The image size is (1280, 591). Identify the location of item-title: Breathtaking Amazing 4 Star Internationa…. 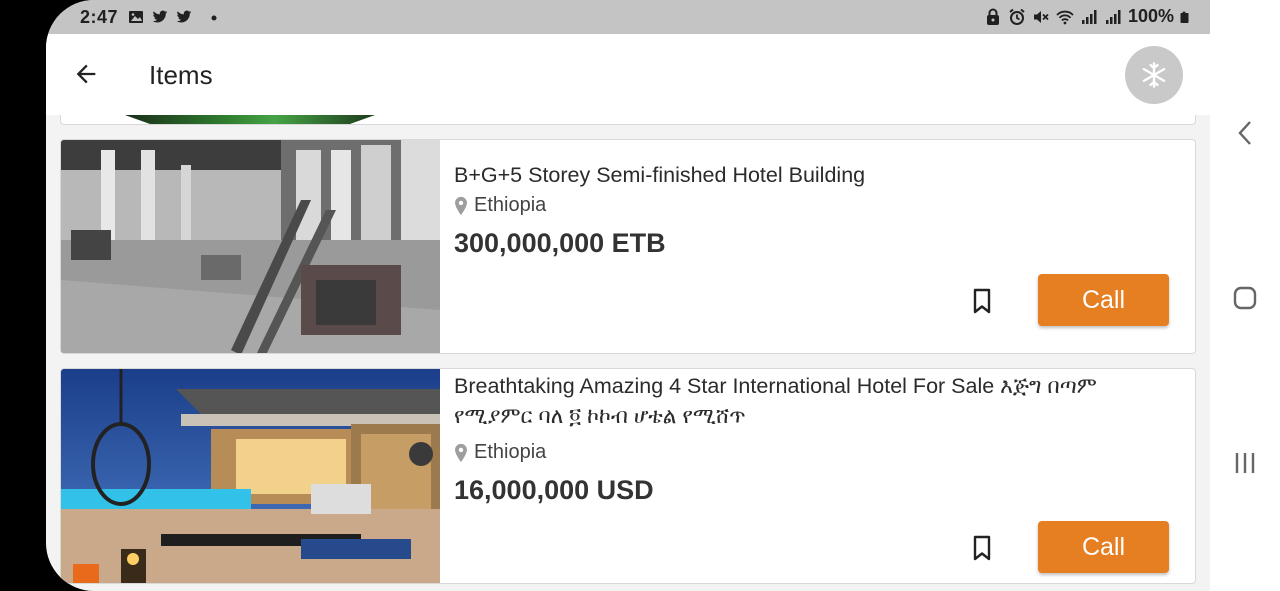
(814, 401).